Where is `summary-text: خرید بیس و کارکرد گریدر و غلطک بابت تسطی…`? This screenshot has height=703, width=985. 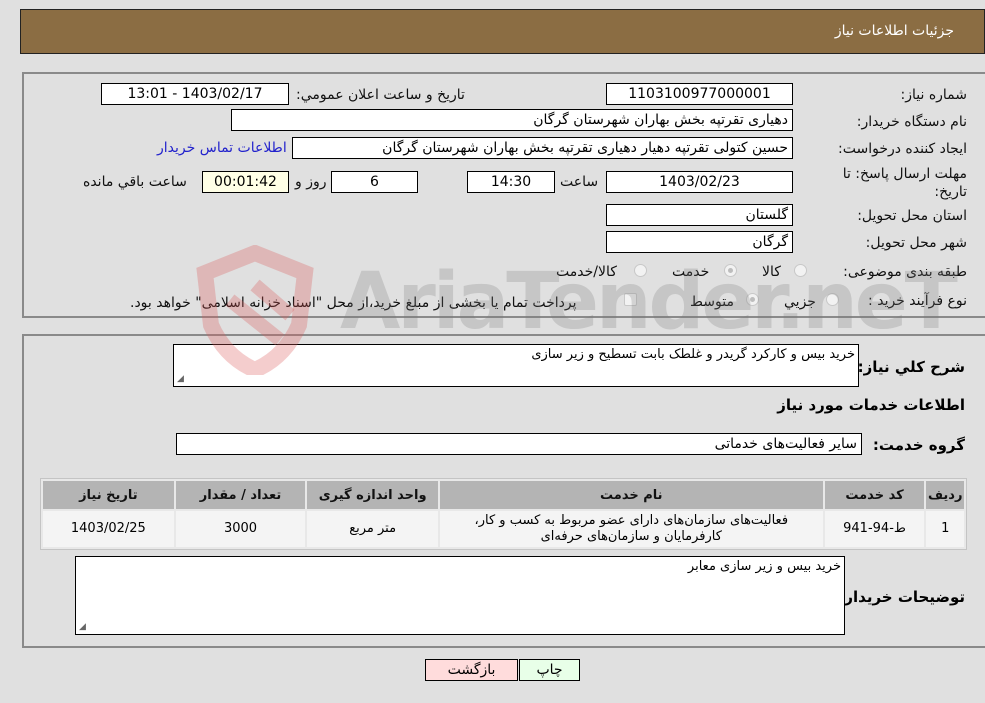
summary-text: خرید بیس و کارکرد گریدر و غلطک بابت تسطی… is located at coordinates (693, 354).